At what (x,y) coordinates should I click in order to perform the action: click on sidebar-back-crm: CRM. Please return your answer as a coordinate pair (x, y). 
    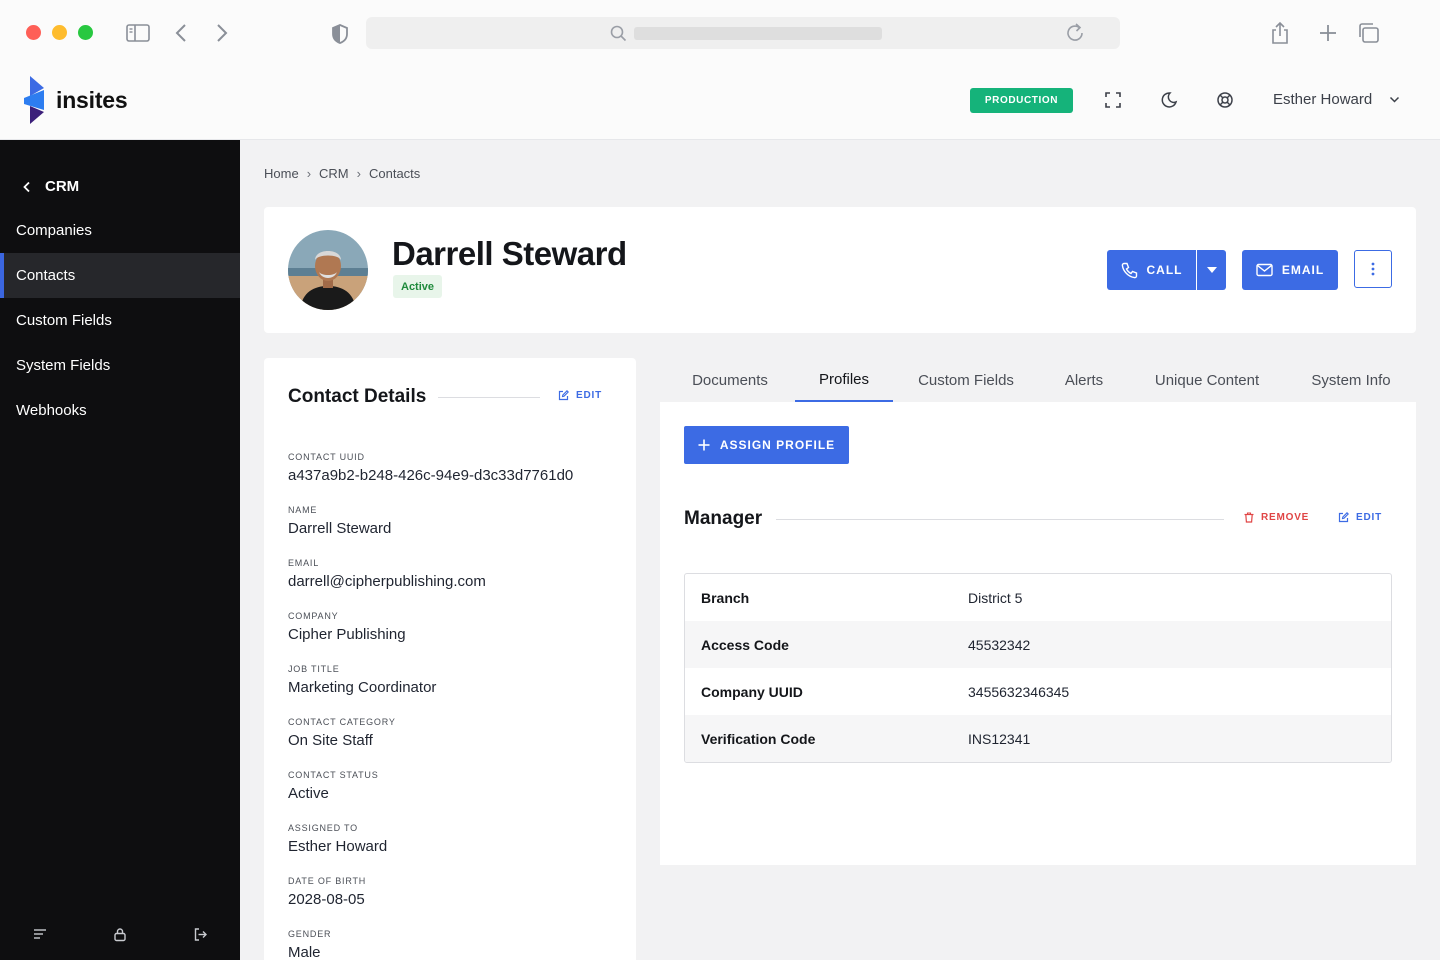
    Looking at the image, I should click on (50, 186).